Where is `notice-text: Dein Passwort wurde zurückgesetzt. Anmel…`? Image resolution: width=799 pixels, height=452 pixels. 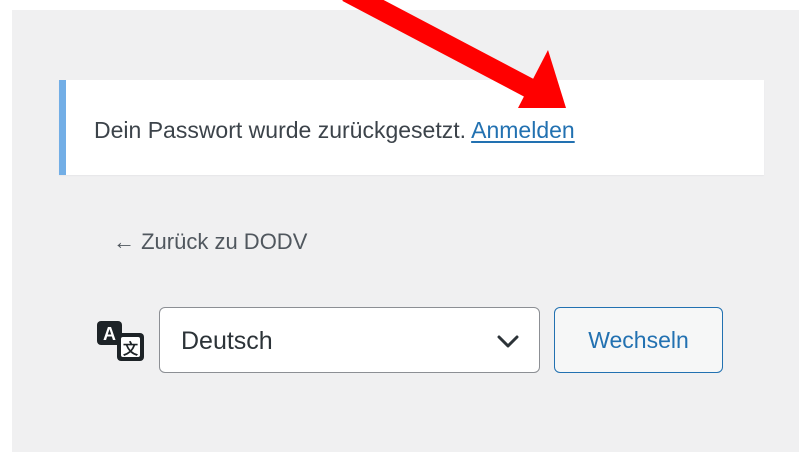
notice-text: Dein Passwort wurde zurückgesetzt. Anmel… is located at coordinates (334, 130).